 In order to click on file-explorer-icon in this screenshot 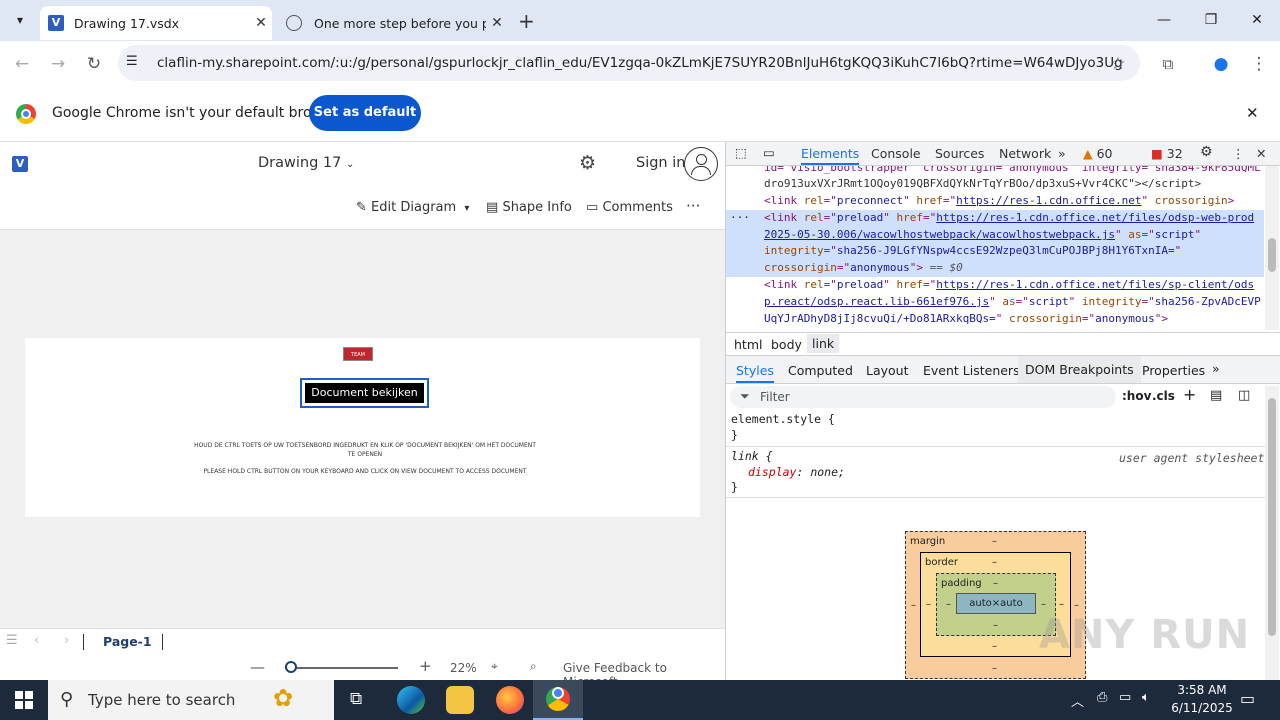, I will do `click(460, 700)`.